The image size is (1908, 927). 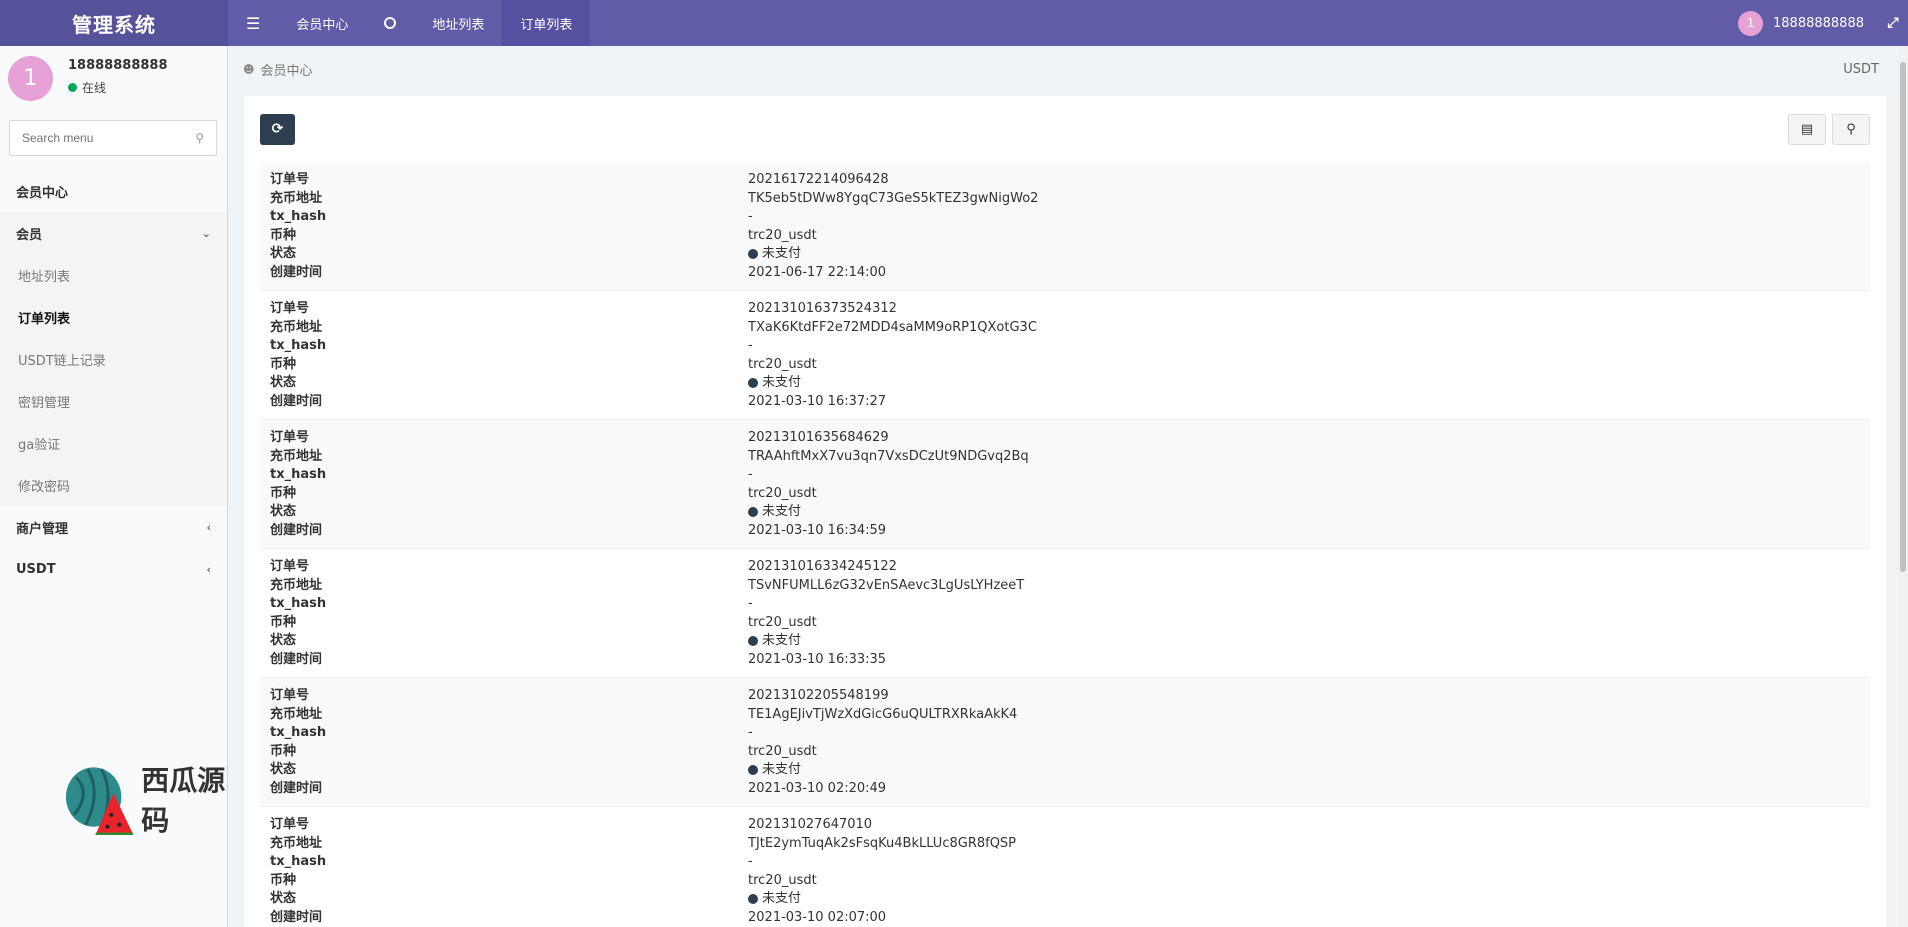 I want to click on user-status: 在线, so click(x=118, y=87).